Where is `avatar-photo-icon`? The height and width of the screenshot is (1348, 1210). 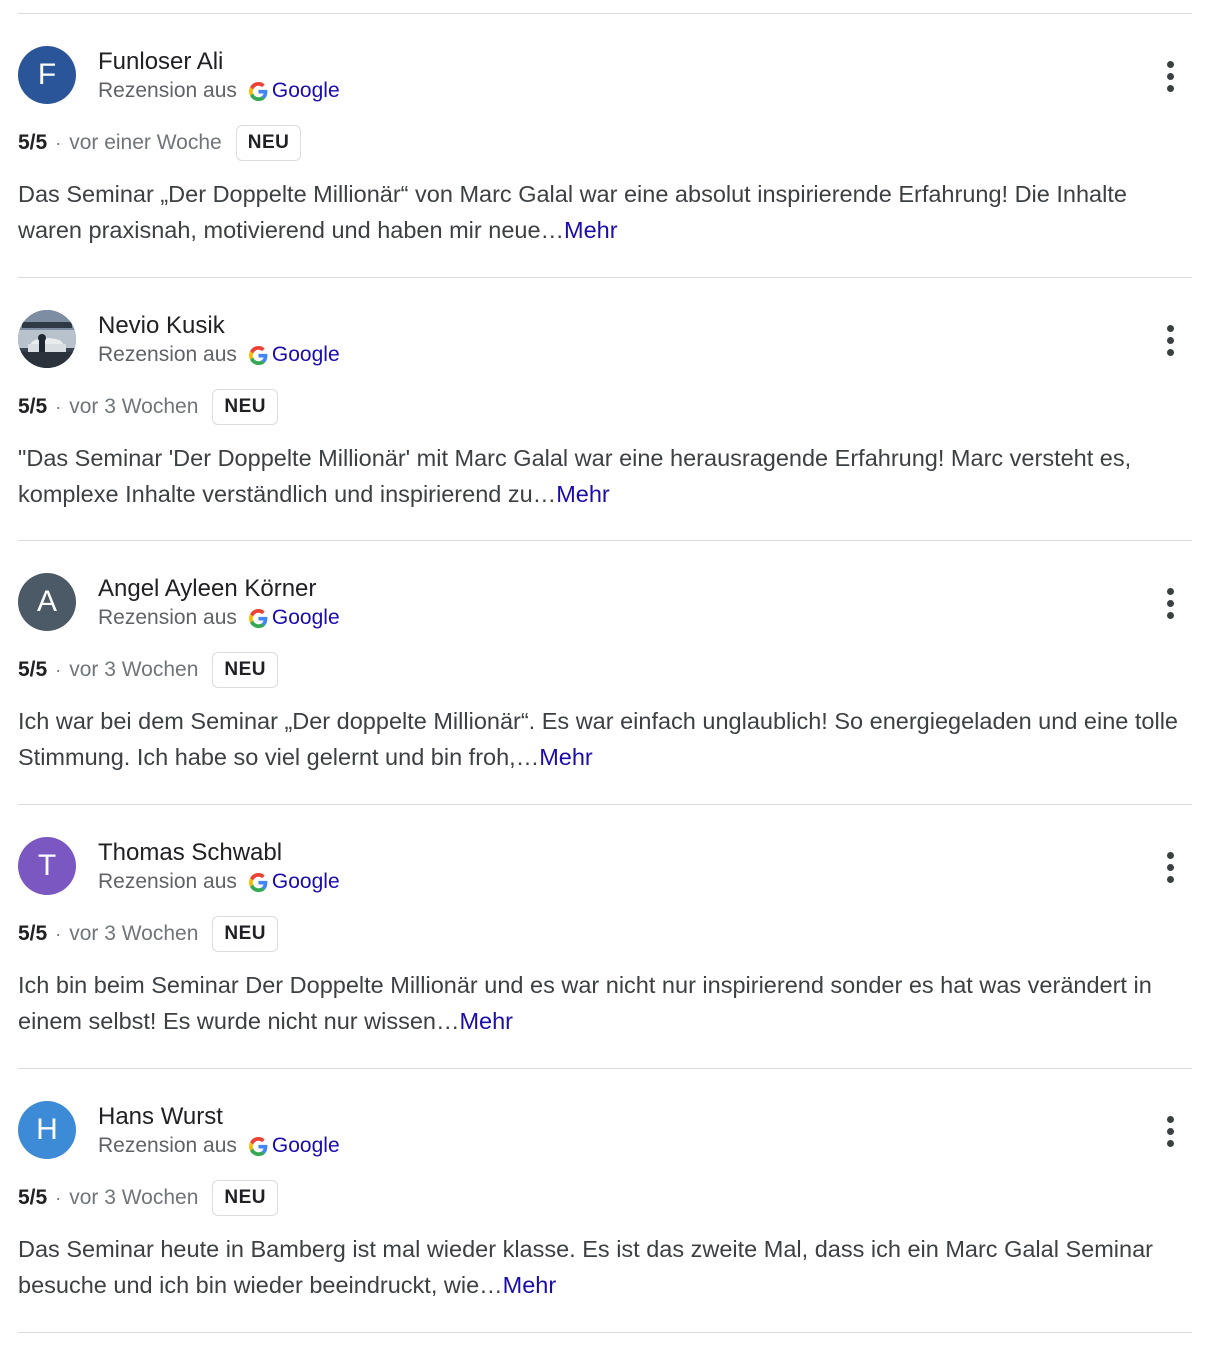
avatar-photo-icon is located at coordinates (47, 339).